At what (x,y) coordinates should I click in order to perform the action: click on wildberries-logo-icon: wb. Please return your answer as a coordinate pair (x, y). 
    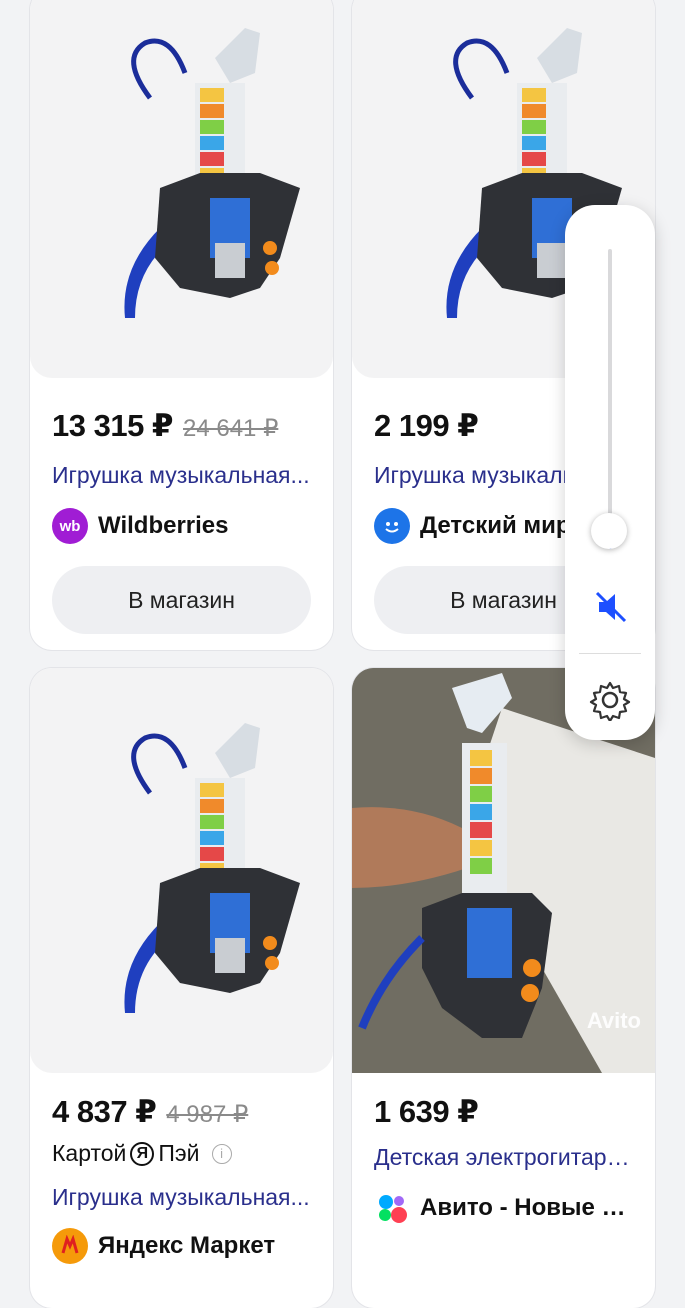
    Looking at the image, I should click on (70, 526).